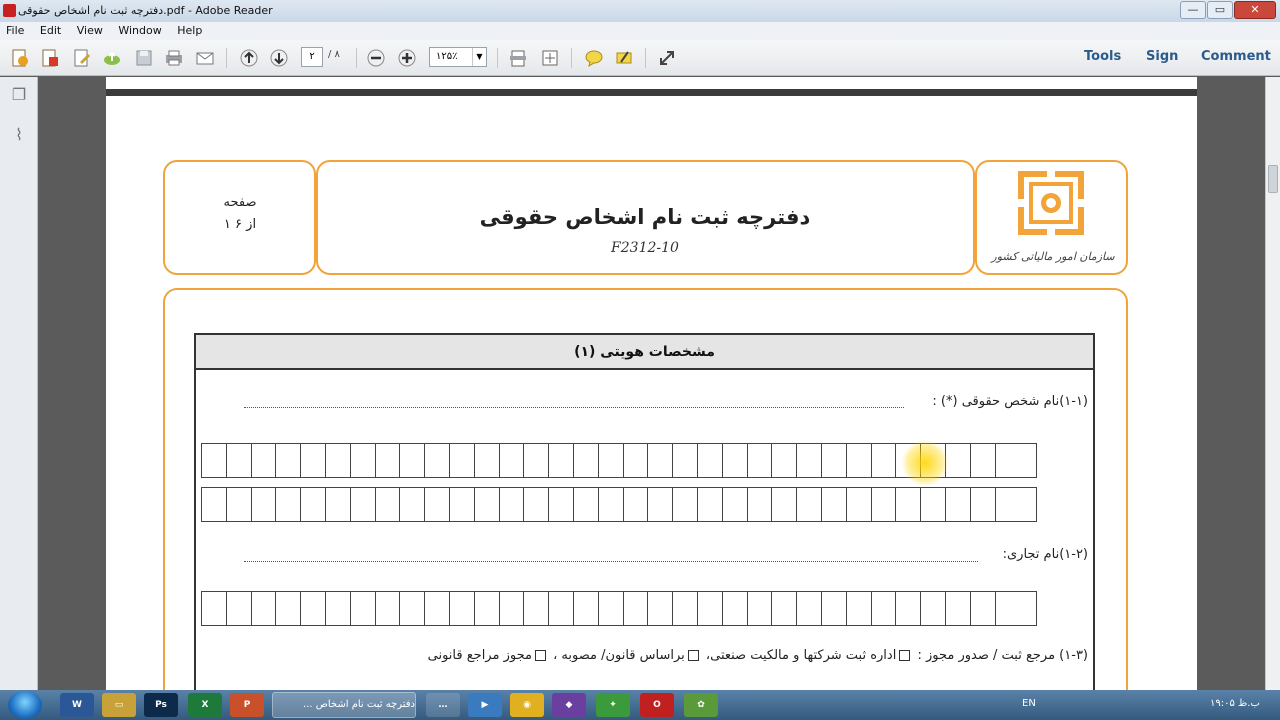 This screenshot has height=720, width=1280. What do you see at coordinates (20, 58) in the screenshot?
I see `create-pdf-icon` at bounding box center [20, 58].